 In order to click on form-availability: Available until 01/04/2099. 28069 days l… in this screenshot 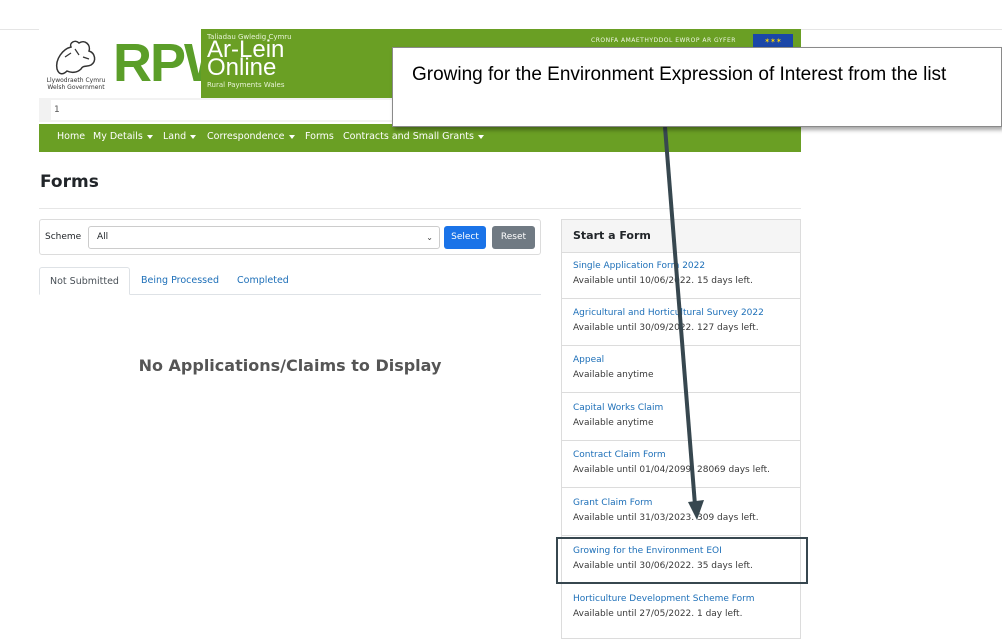, I will do `click(672, 470)`.